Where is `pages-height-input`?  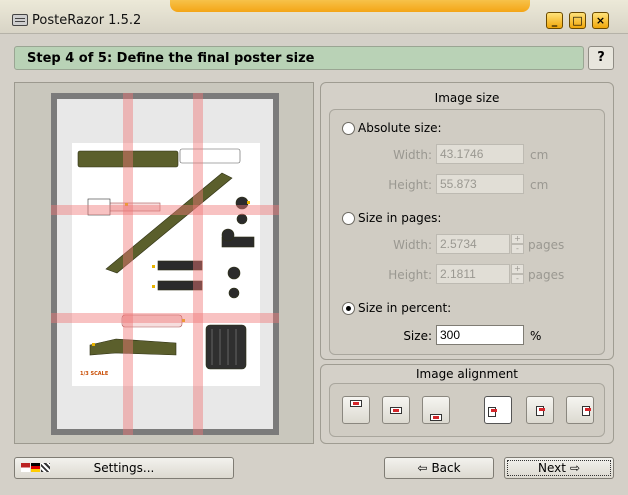
pages-height-input is located at coordinates (473, 274).